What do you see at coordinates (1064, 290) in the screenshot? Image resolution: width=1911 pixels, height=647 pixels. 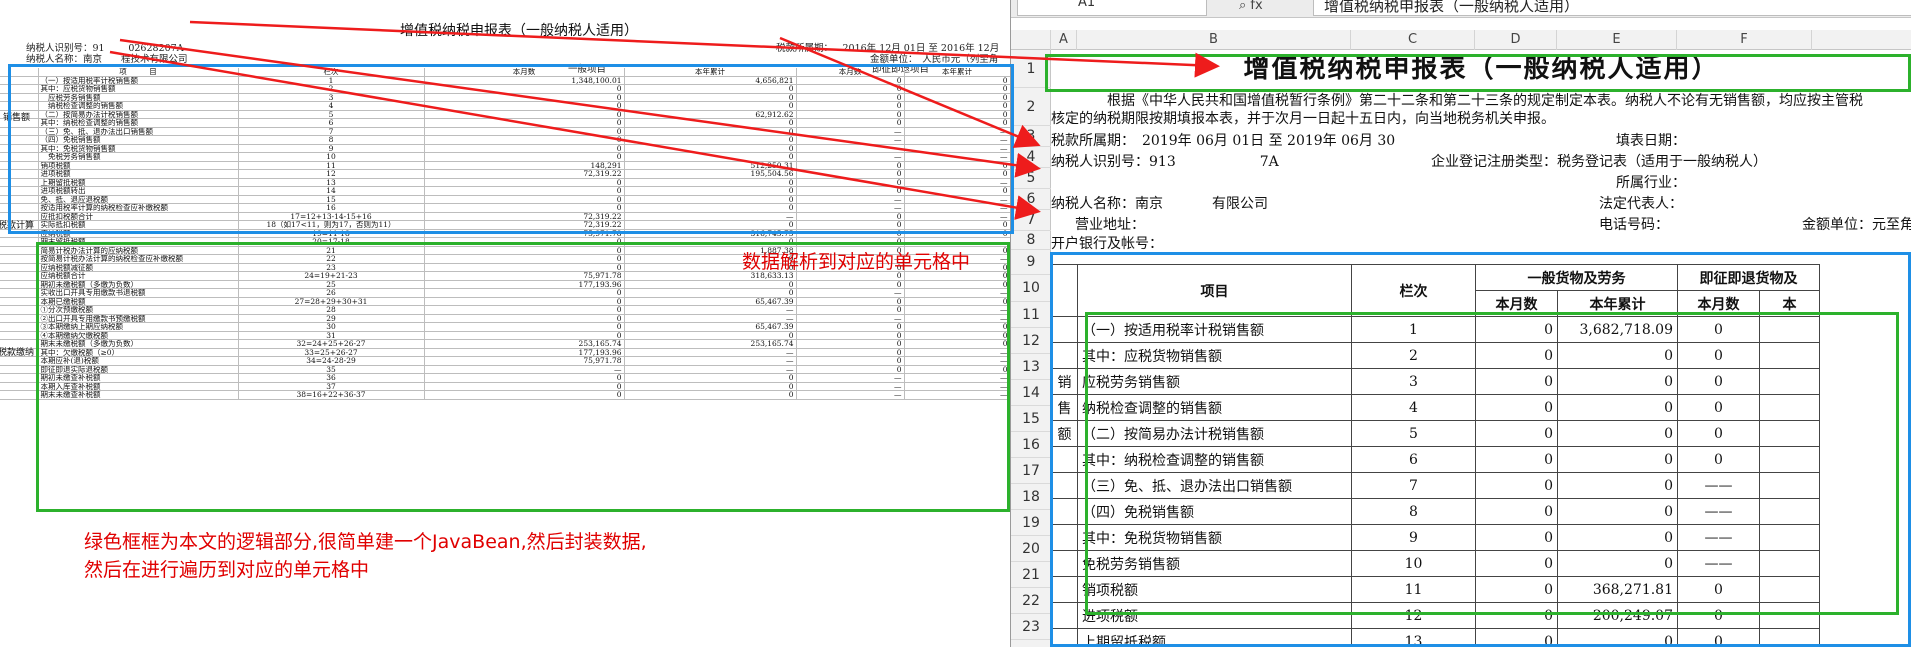 I see `sheet-head-blank` at bounding box center [1064, 290].